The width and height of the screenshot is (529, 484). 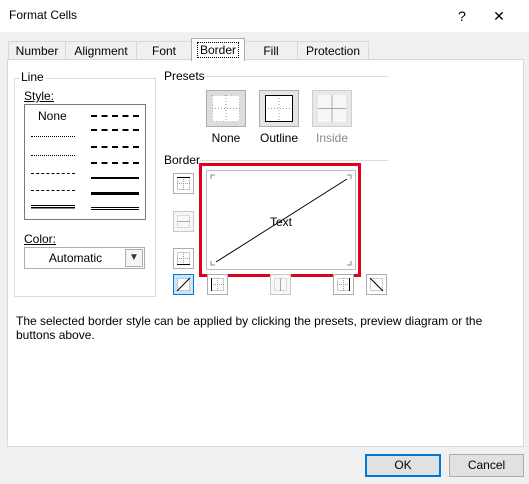 What do you see at coordinates (115, 178) in the screenshot?
I see `line-style-medium` at bounding box center [115, 178].